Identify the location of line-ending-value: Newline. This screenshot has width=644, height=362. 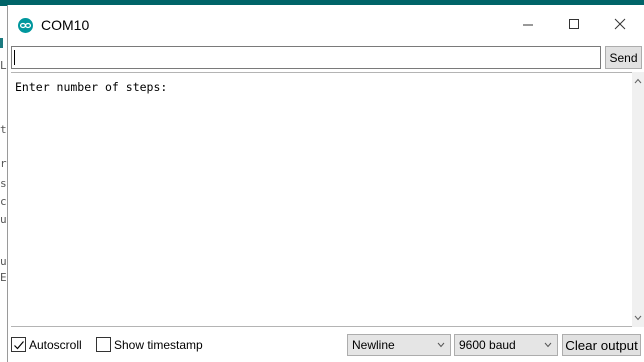
(373, 345).